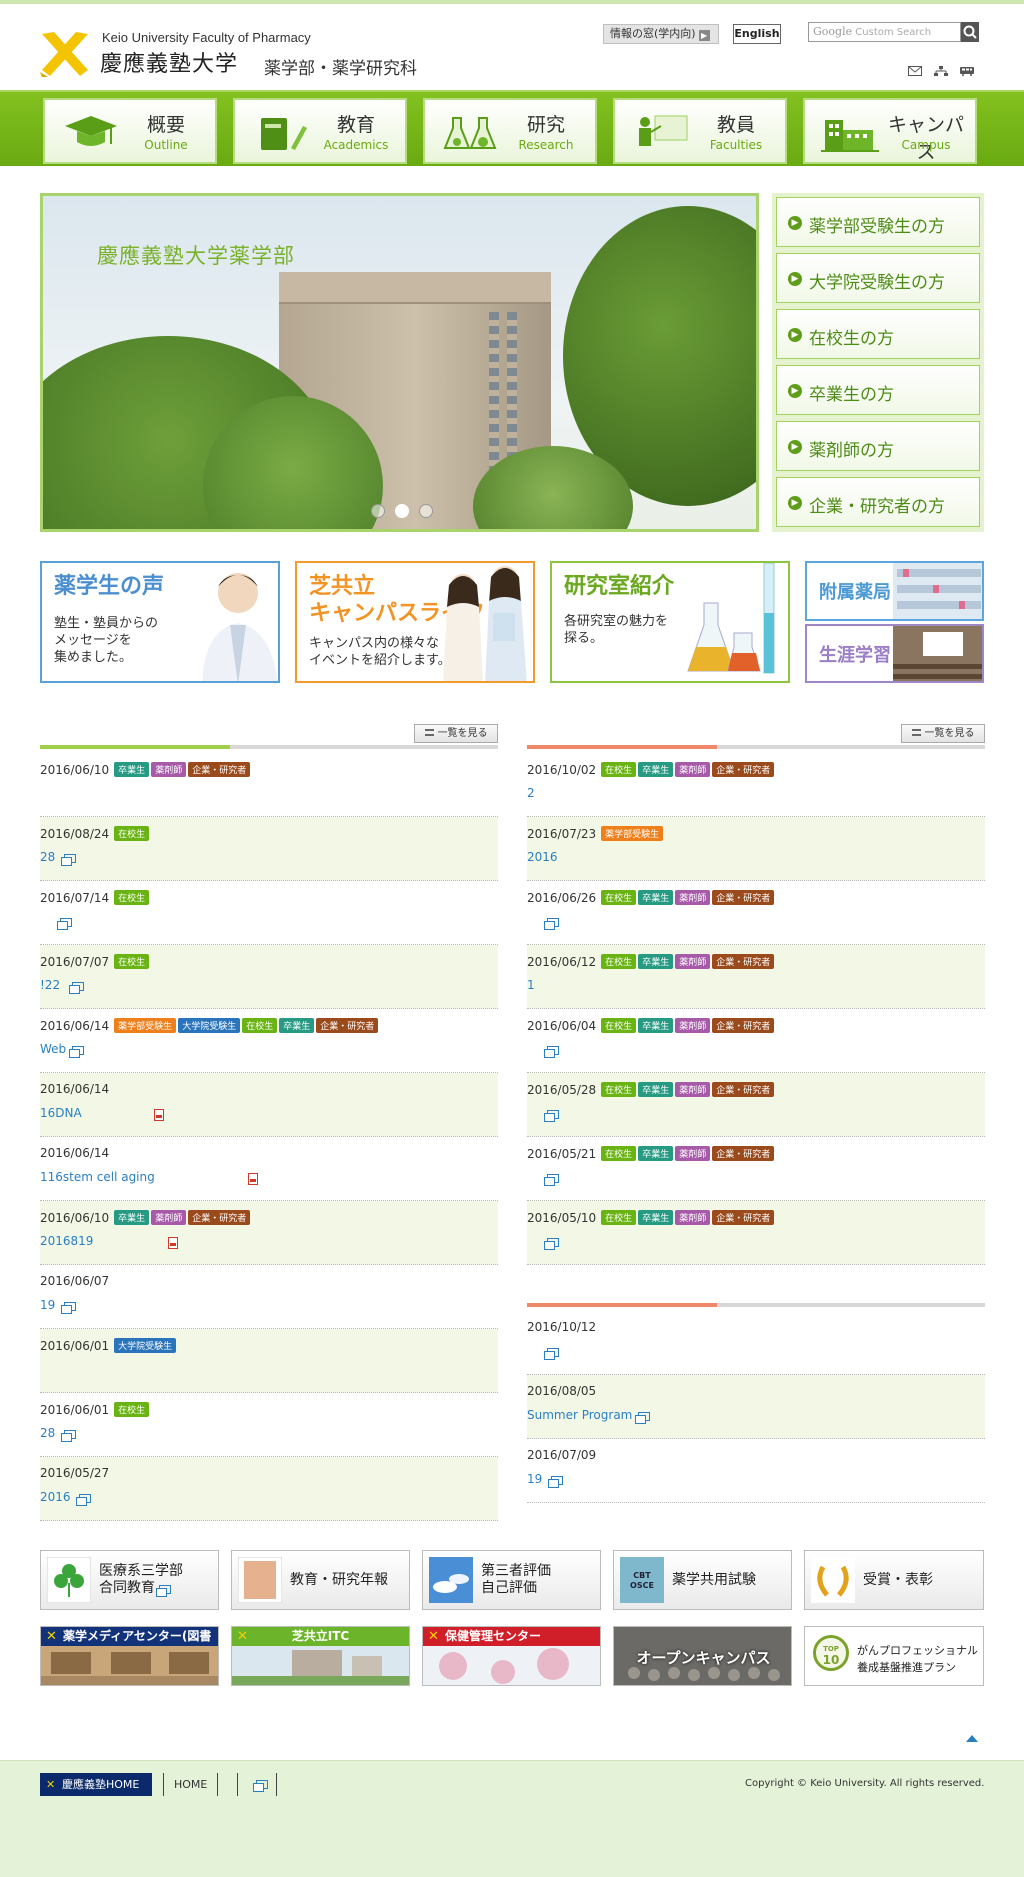 The width and height of the screenshot is (1024, 1877). I want to click on link-pharmacists: ▶ 薬剤師の方, so click(878, 446).